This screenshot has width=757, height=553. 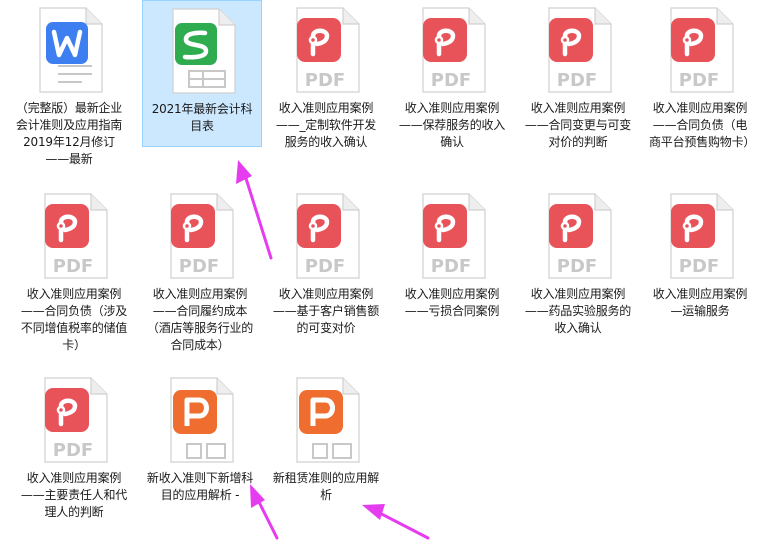 What do you see at coordinates (74, 319) in the screenshot?
I see `file-name: 收入准则应用案例——合同负债（涉及不同增值税率的储值卡）` at bounding box center [74, 319].